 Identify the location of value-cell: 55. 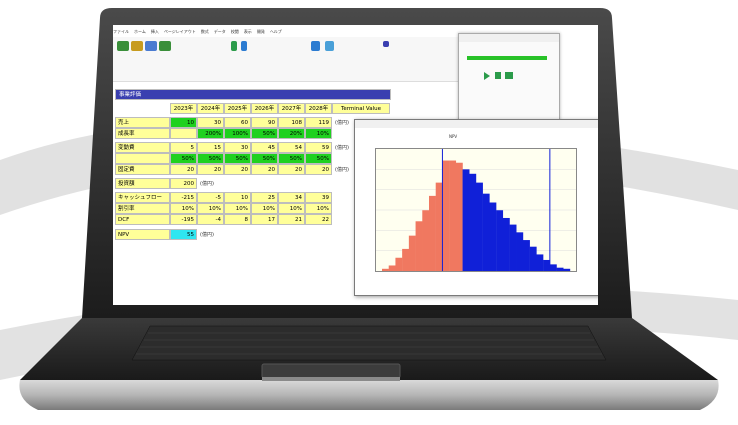
(183, 234).